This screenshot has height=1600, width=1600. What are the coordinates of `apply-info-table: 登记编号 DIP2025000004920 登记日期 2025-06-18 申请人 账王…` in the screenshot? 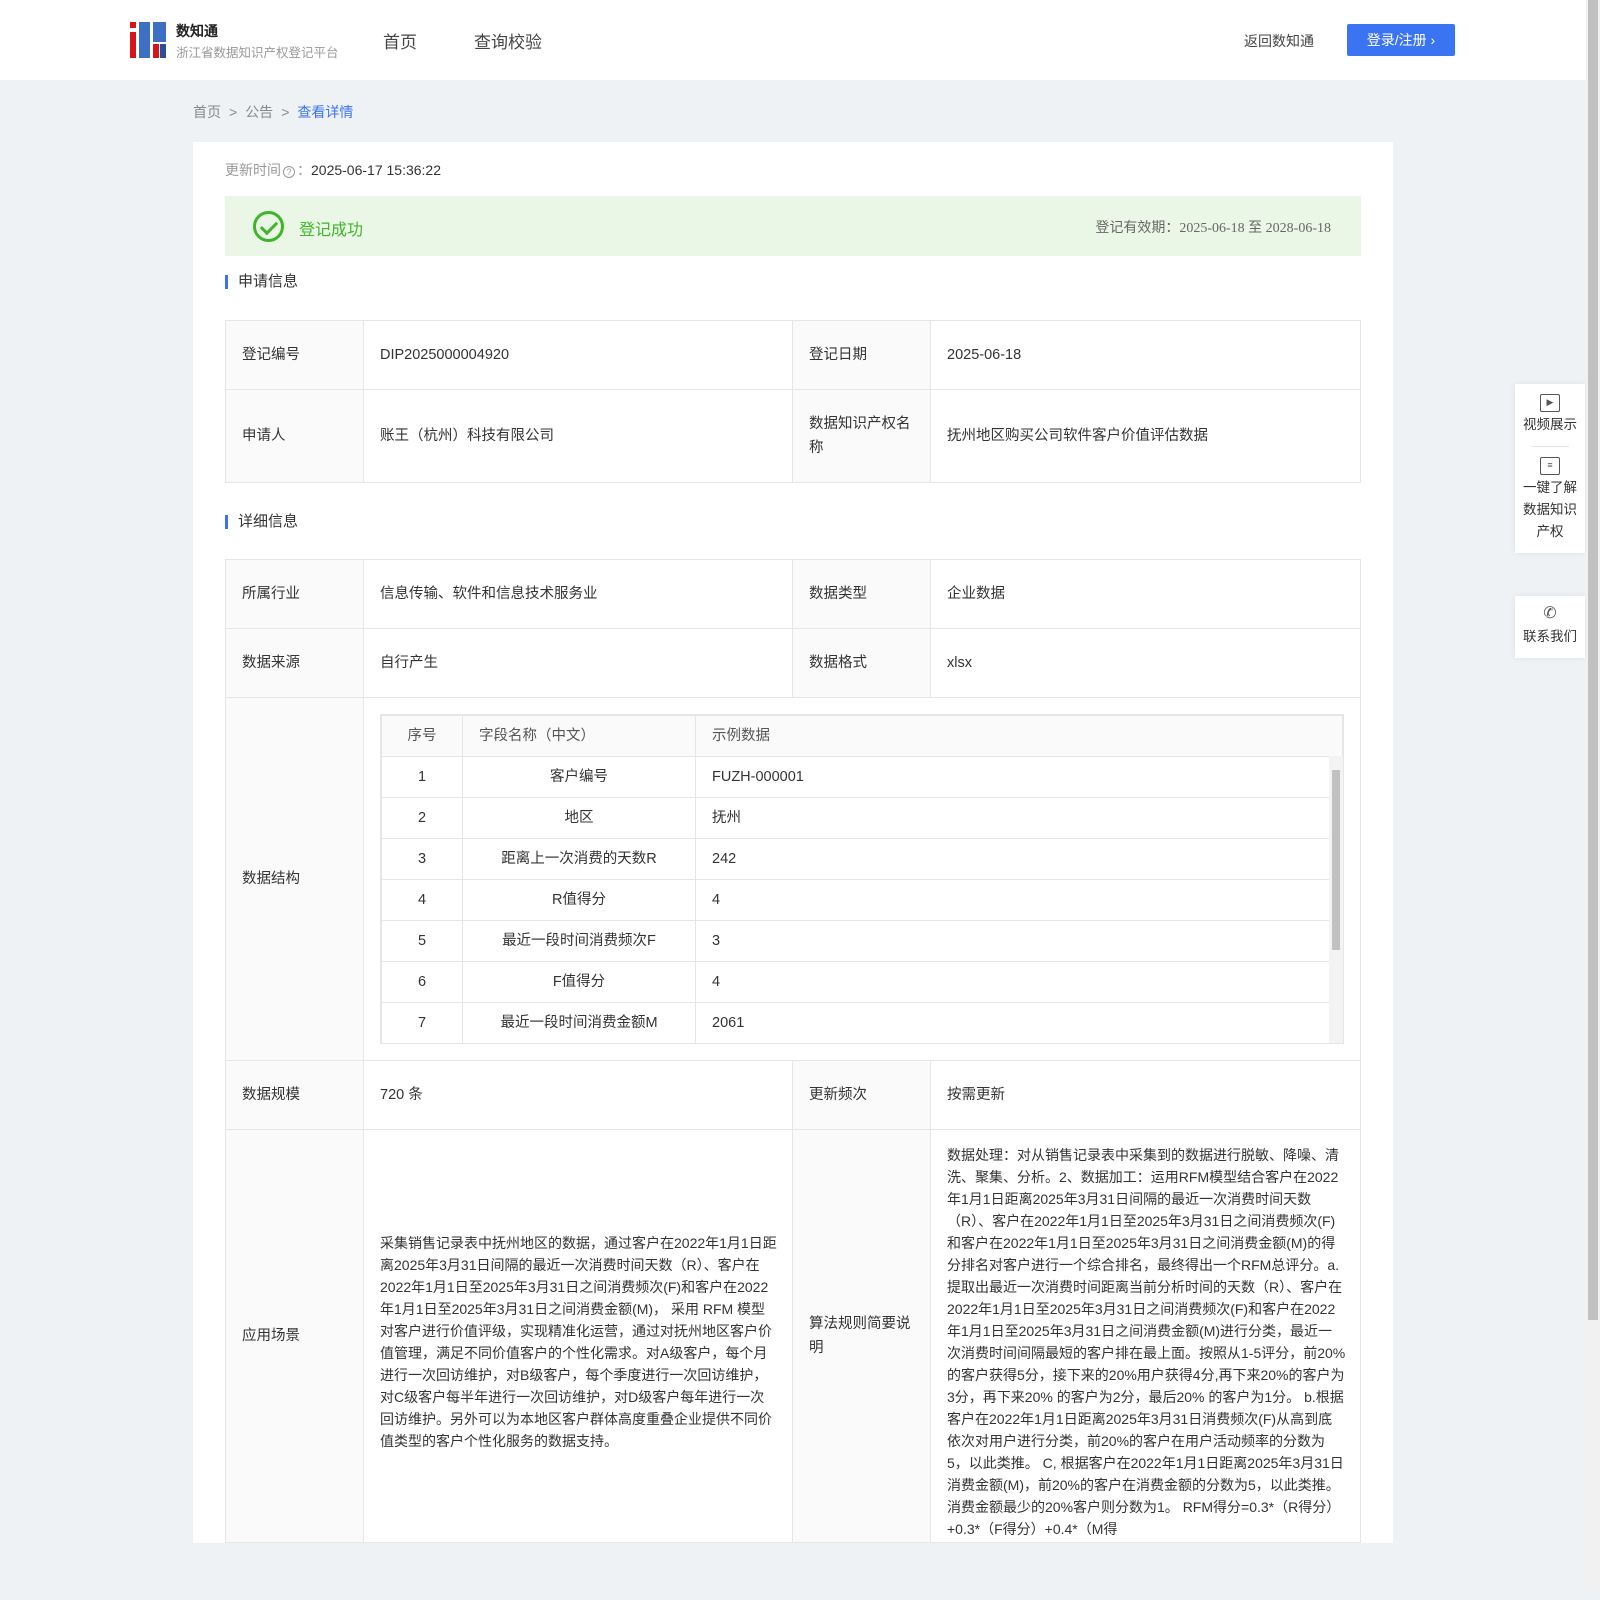 It's located at (793, 401).